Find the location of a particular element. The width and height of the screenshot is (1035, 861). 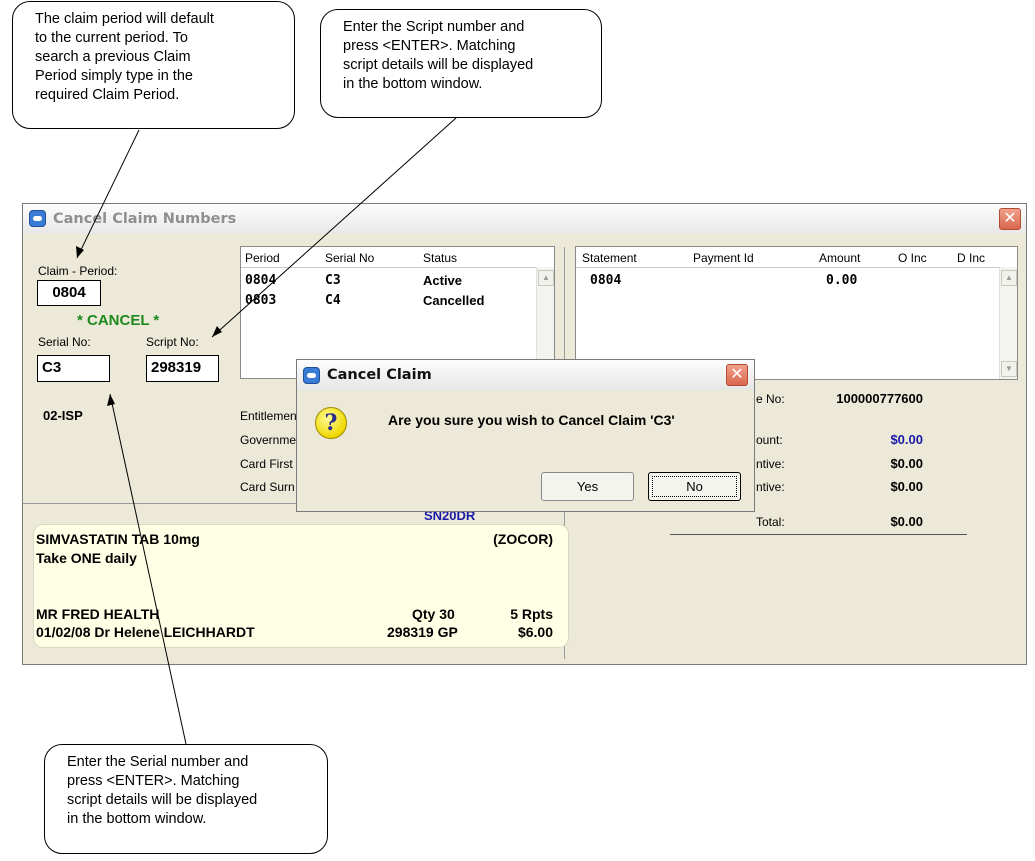

directions: Take ONE daily is located at coordinates (86, 558).